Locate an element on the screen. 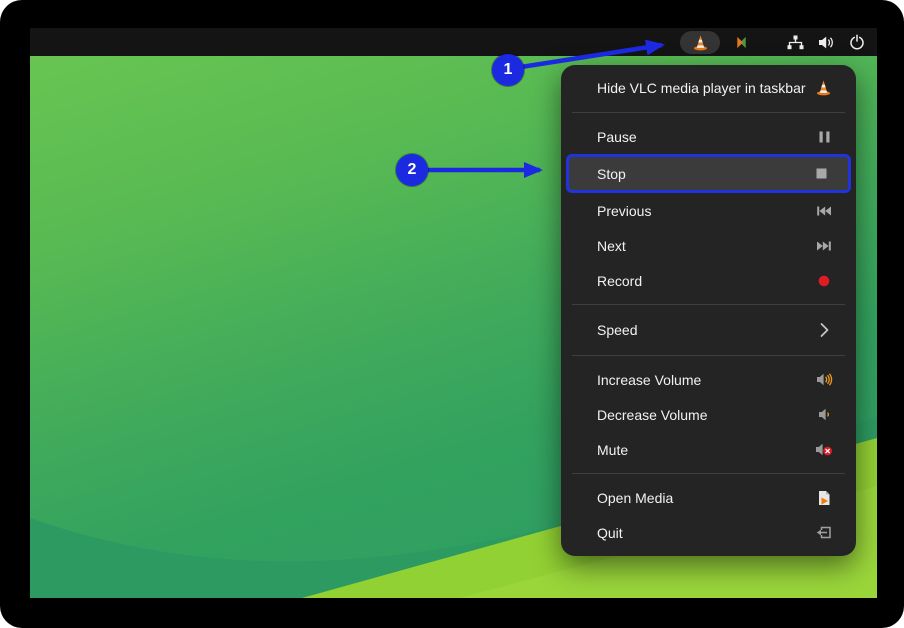 The image size is (904, 628). menu-item-label: Record is located at coordinates (620, 280).